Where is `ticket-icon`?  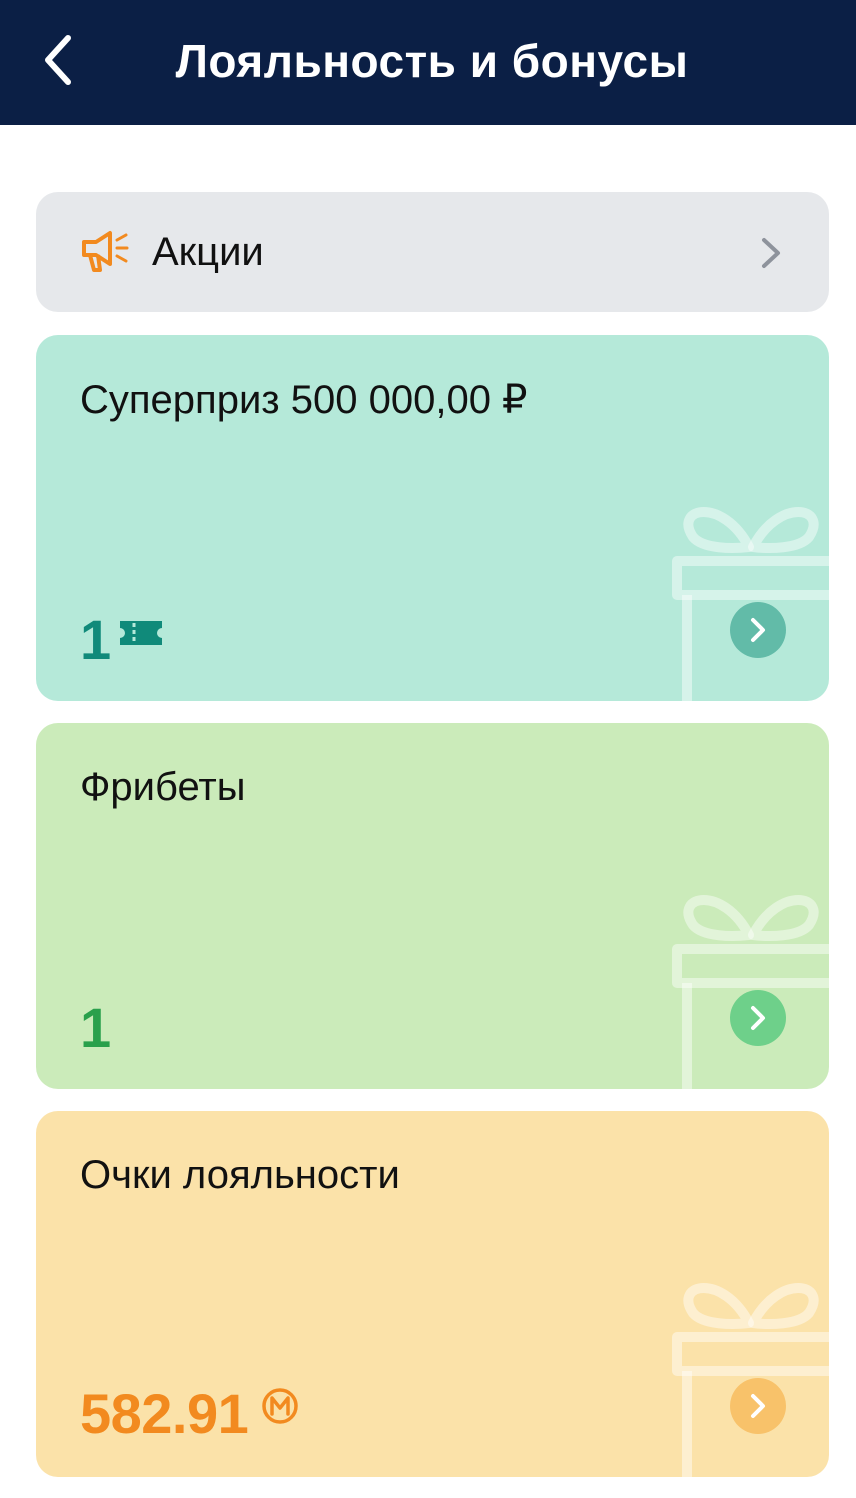
ticket-icon is located at coordinates (141, 633).